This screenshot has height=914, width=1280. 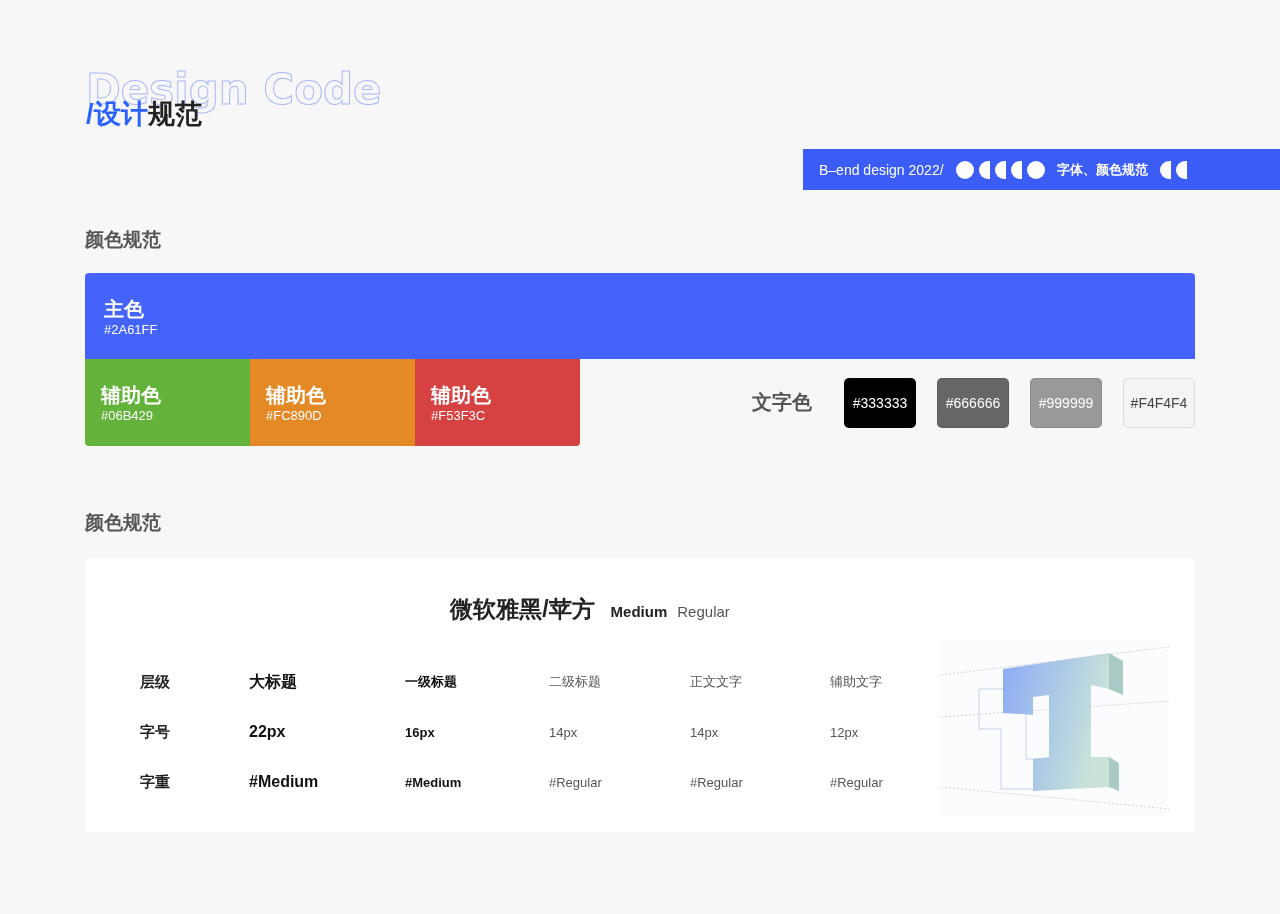 What do you see at coordinates (155, 782) in the screenshot?
I see `table-cell-text: 字重` at bounding box center [155, 782].